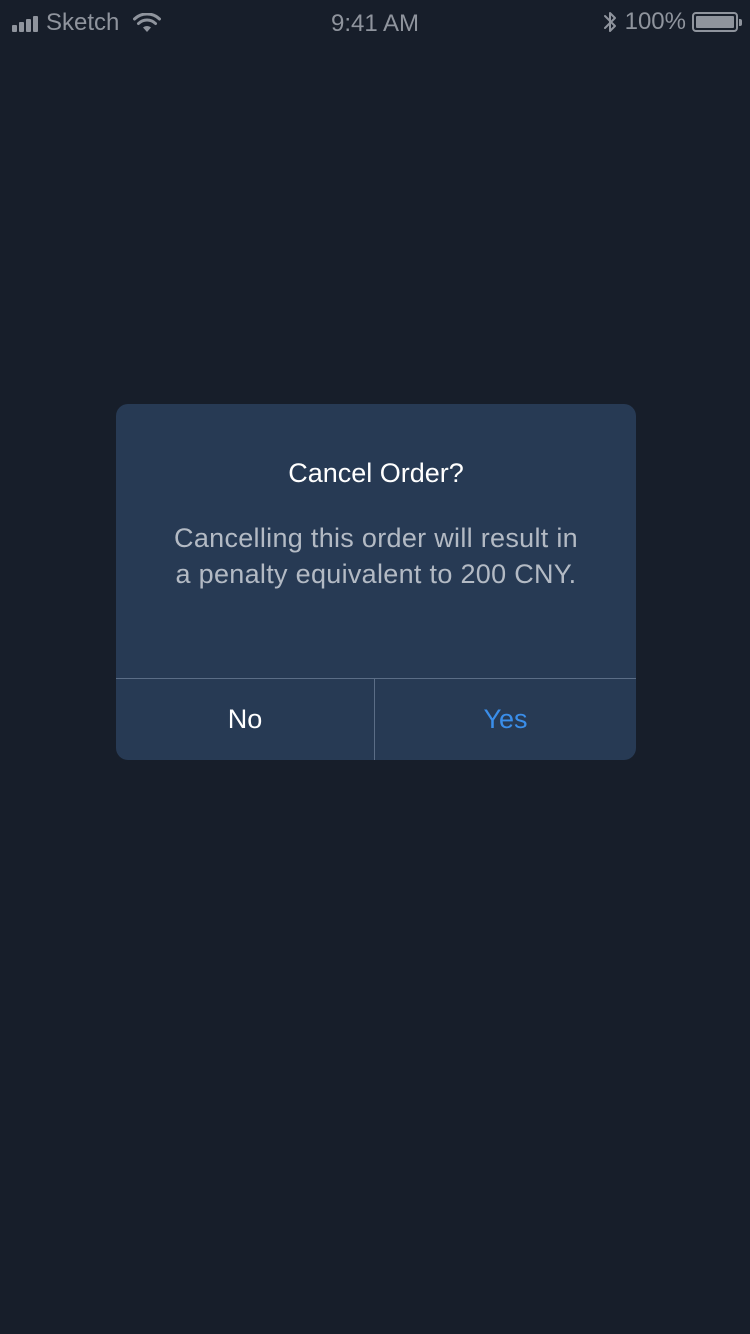 Image resolution: width=750 pixels, height=1334 pixels. I want to click on status-bar-right: 100%, so click(672, 22).